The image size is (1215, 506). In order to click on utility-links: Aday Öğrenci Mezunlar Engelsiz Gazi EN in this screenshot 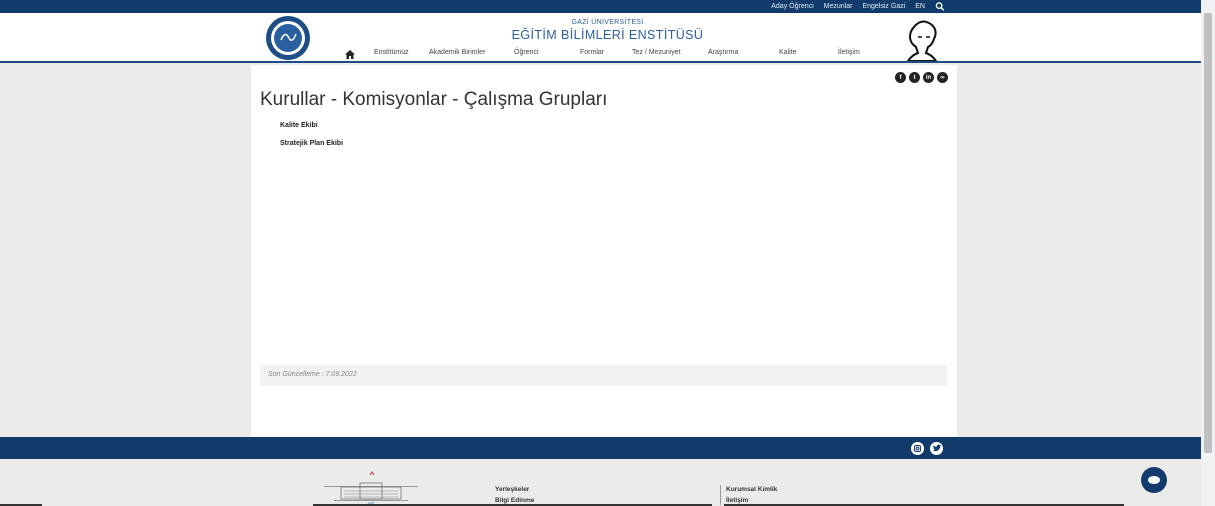, I will do `click(858, 6)`.